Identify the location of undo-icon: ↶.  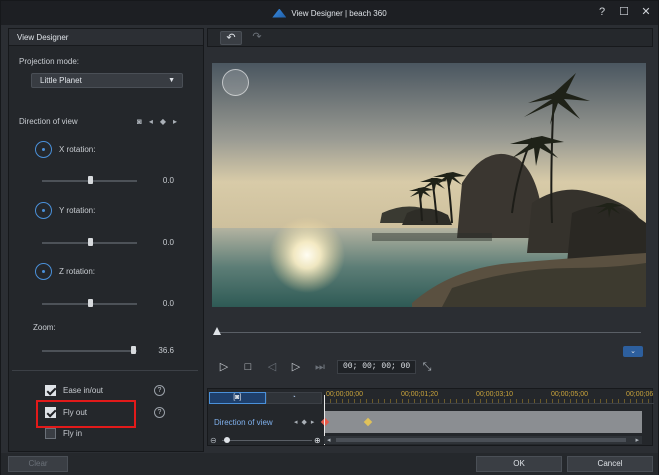
(231, 38).